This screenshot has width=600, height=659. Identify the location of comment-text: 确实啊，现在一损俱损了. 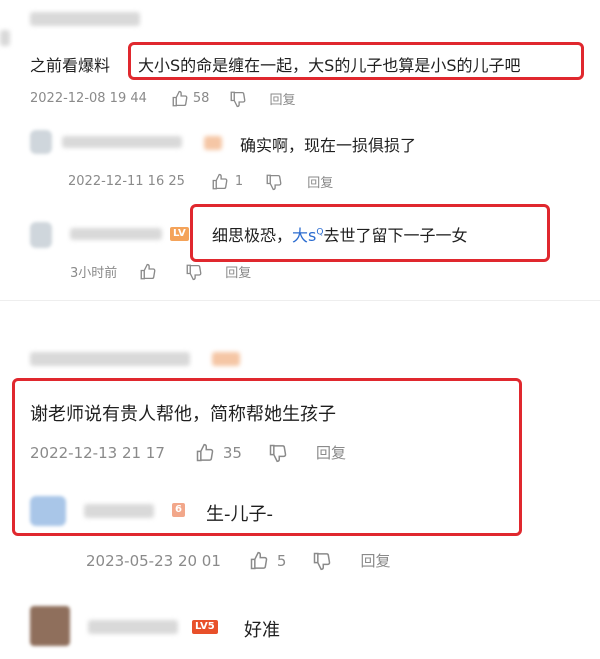
(328, 145).